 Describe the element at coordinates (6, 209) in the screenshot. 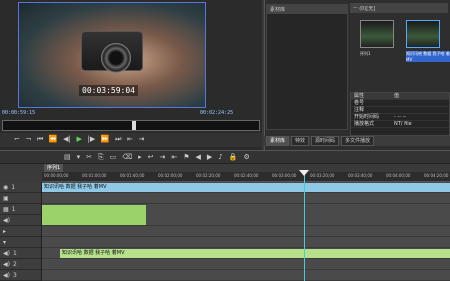

I see `film-icon: ▦` at that location.